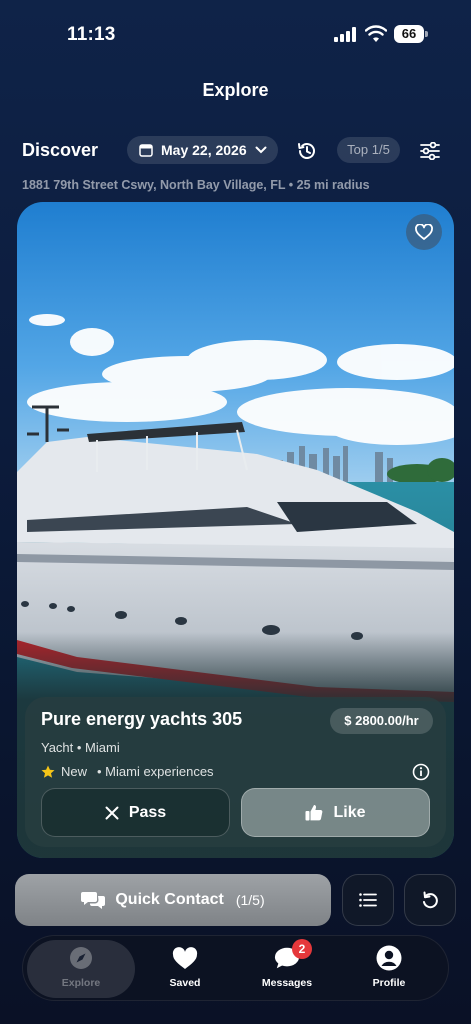 The image size is (471, 1024). I want to click on quick-contact-label: Quick Contact, so click(169, 899).